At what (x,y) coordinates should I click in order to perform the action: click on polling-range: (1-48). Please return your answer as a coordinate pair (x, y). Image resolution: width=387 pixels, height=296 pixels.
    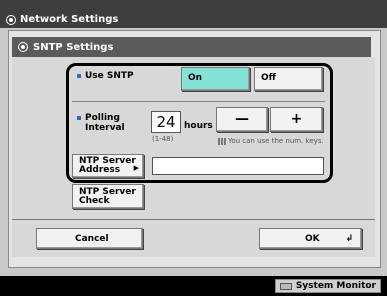
    Looking at the image, I should click on (163, 139).